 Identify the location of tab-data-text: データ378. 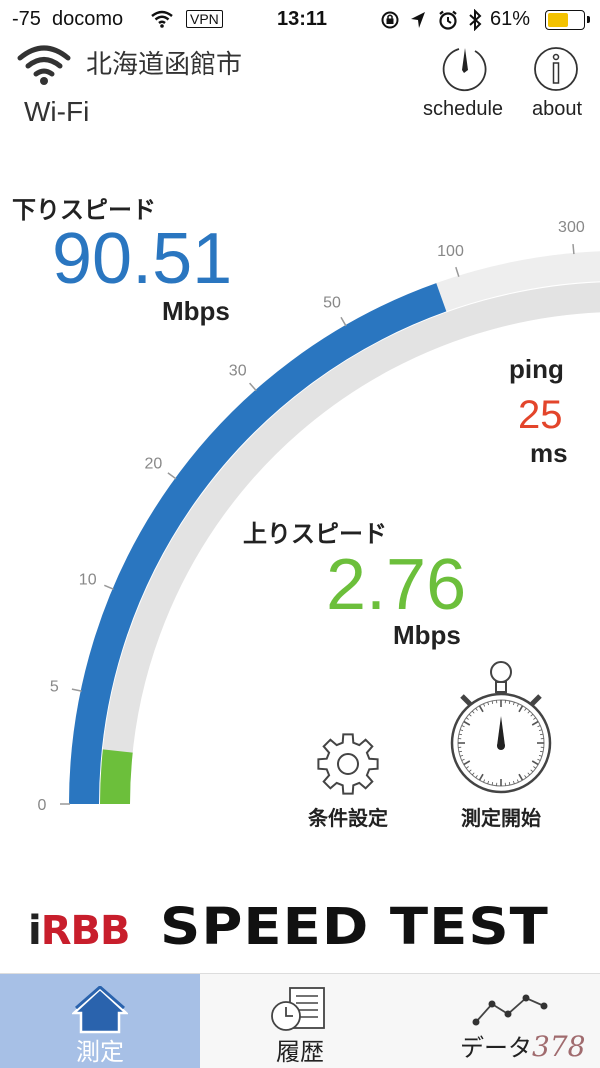
(522, 1045).